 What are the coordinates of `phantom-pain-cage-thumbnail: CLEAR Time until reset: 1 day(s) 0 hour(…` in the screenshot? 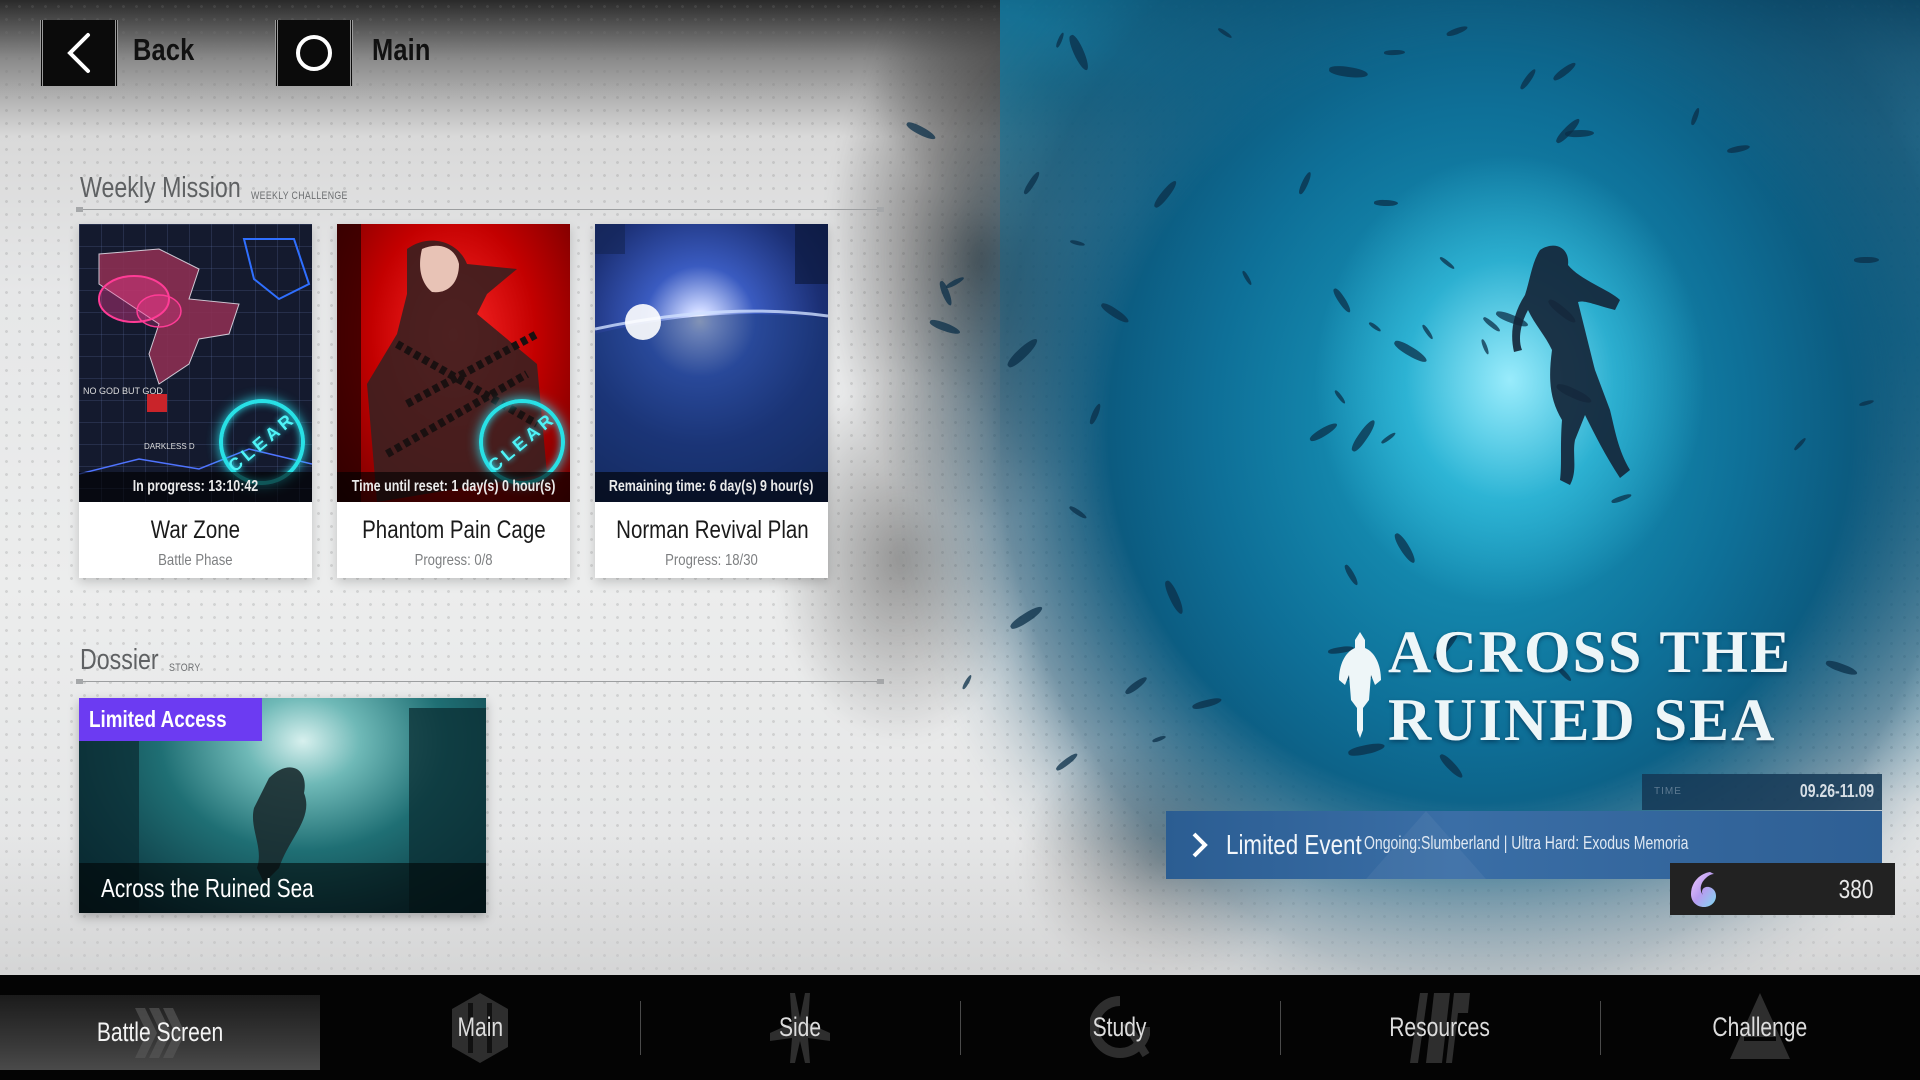 It's located at (453, 363).